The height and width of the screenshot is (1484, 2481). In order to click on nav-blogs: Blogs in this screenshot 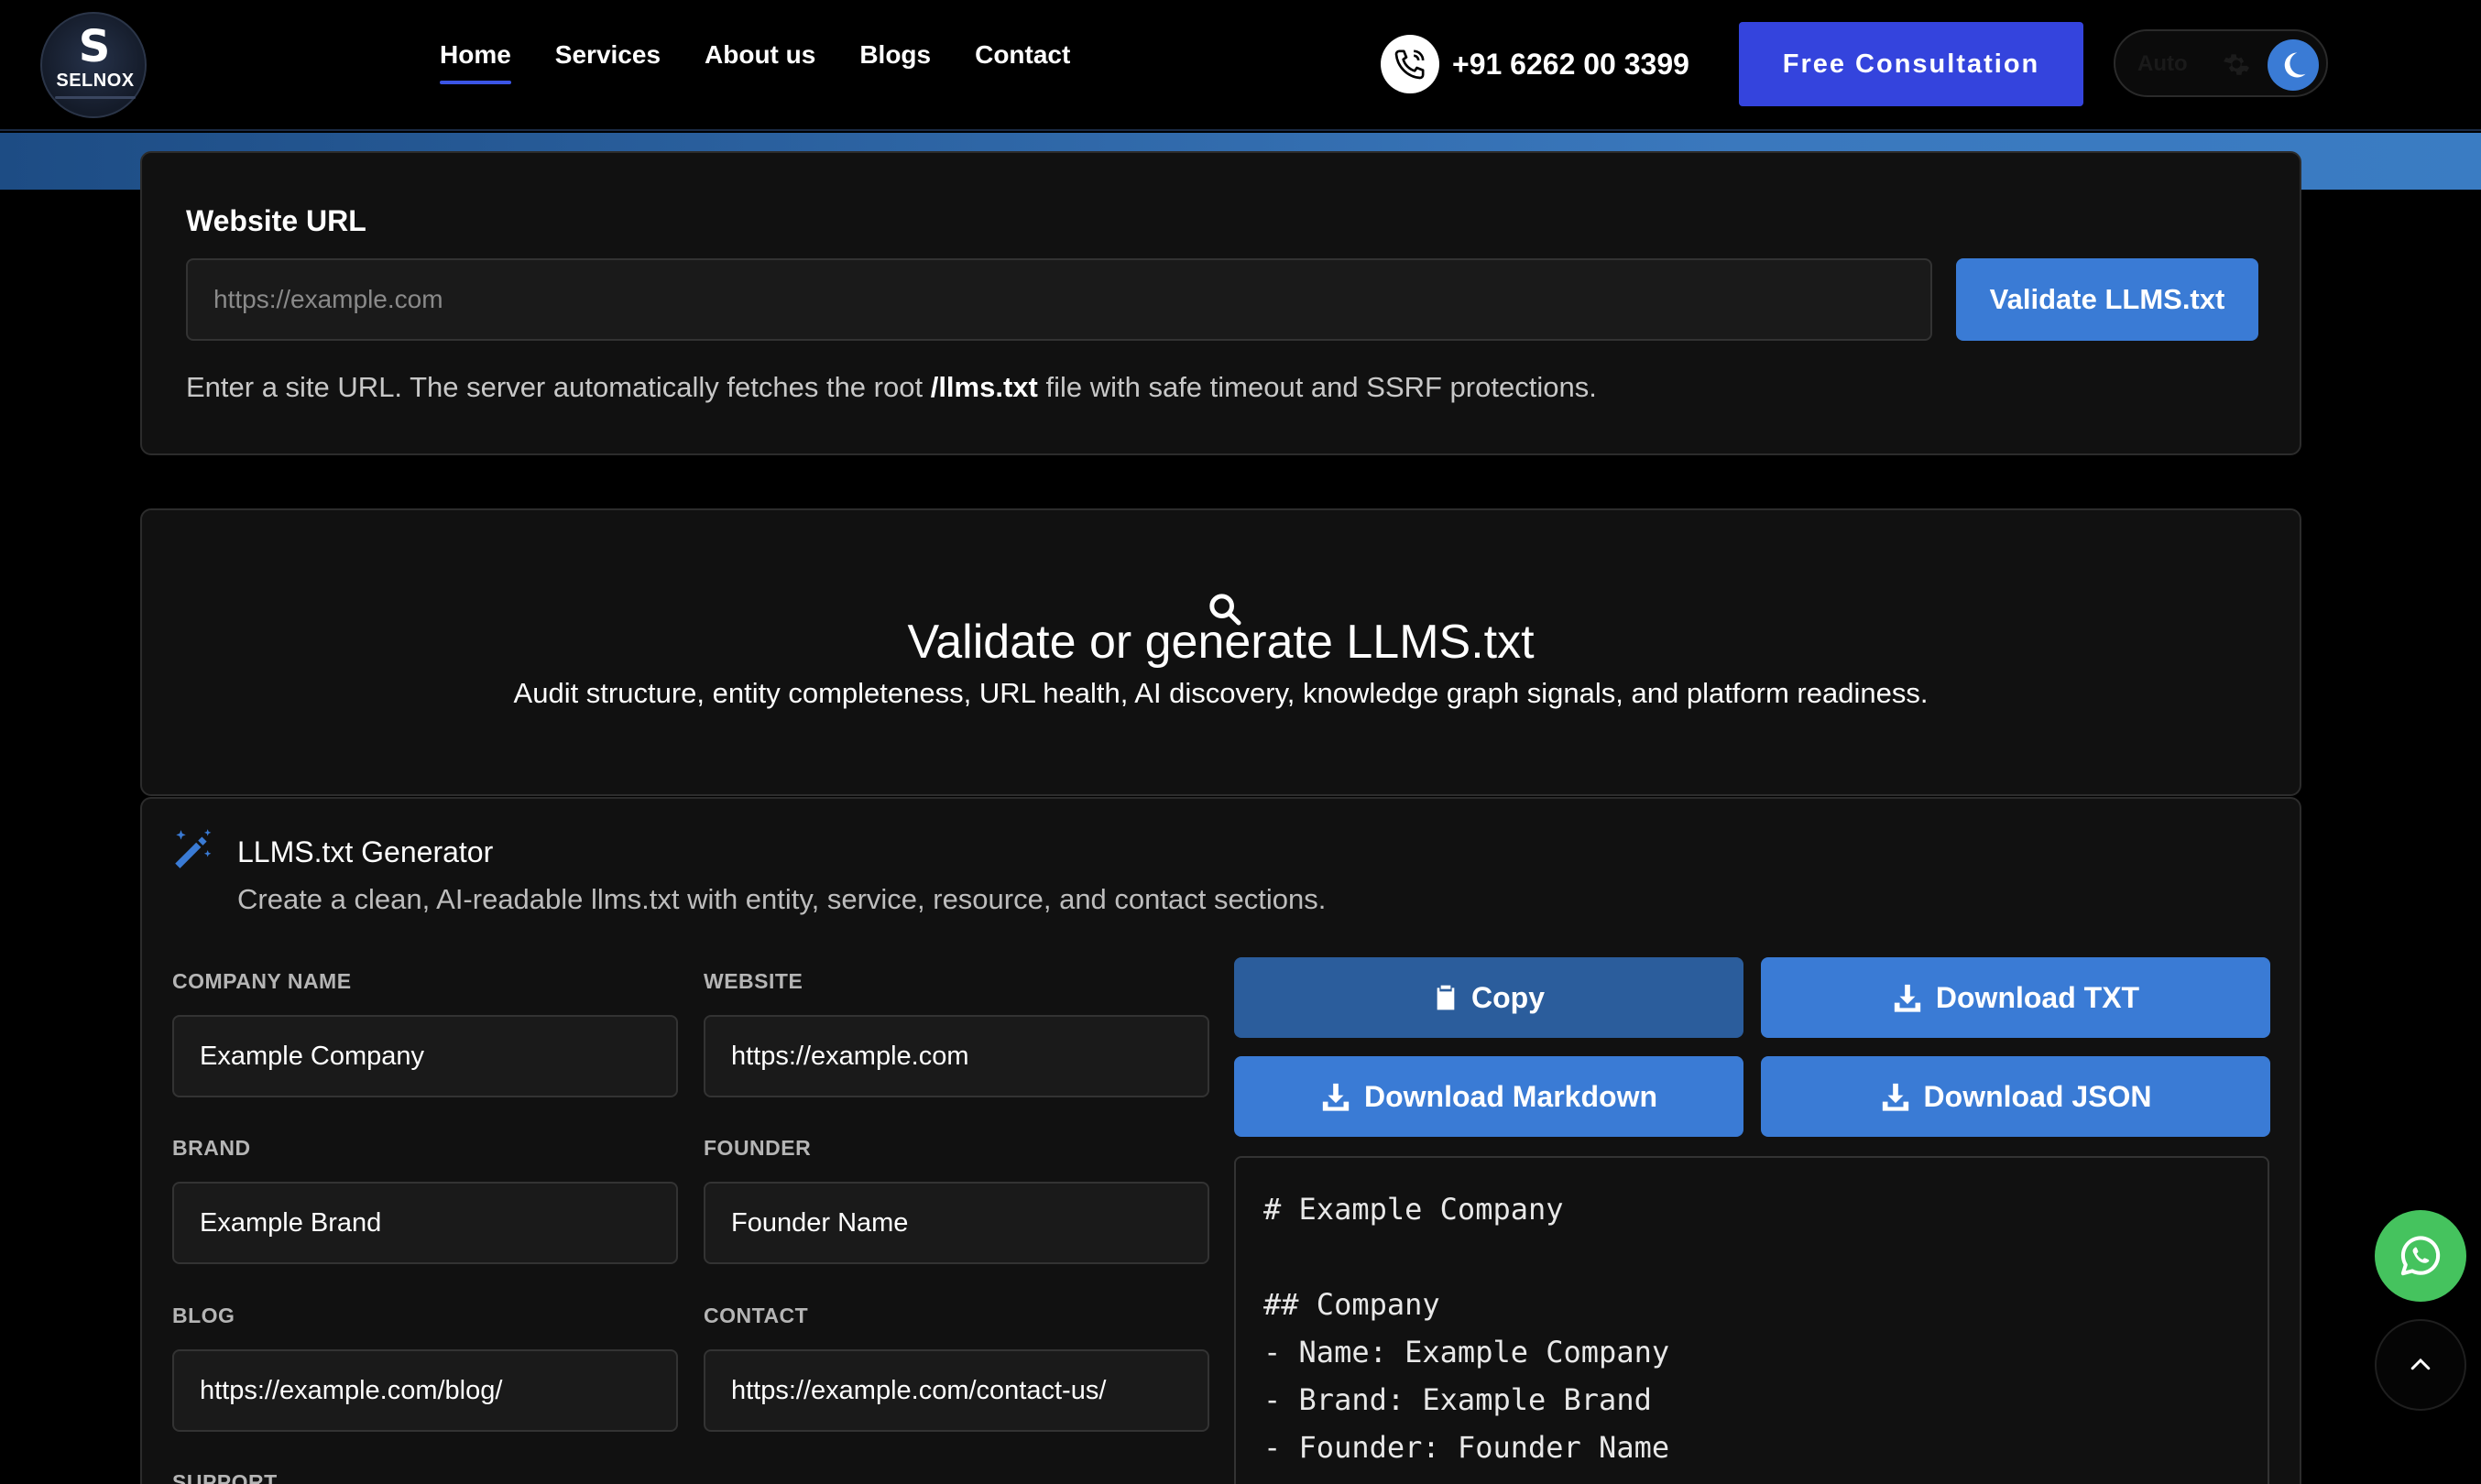, I will do `click(895, 62)`.